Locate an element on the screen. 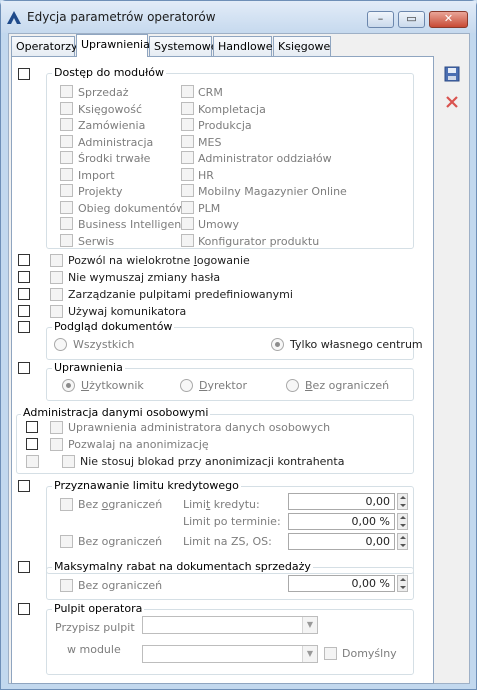 This screenshot has height=690, width=477. credit-zs-label: Limit na ZS, OS: is located at coordinates (227, 541).